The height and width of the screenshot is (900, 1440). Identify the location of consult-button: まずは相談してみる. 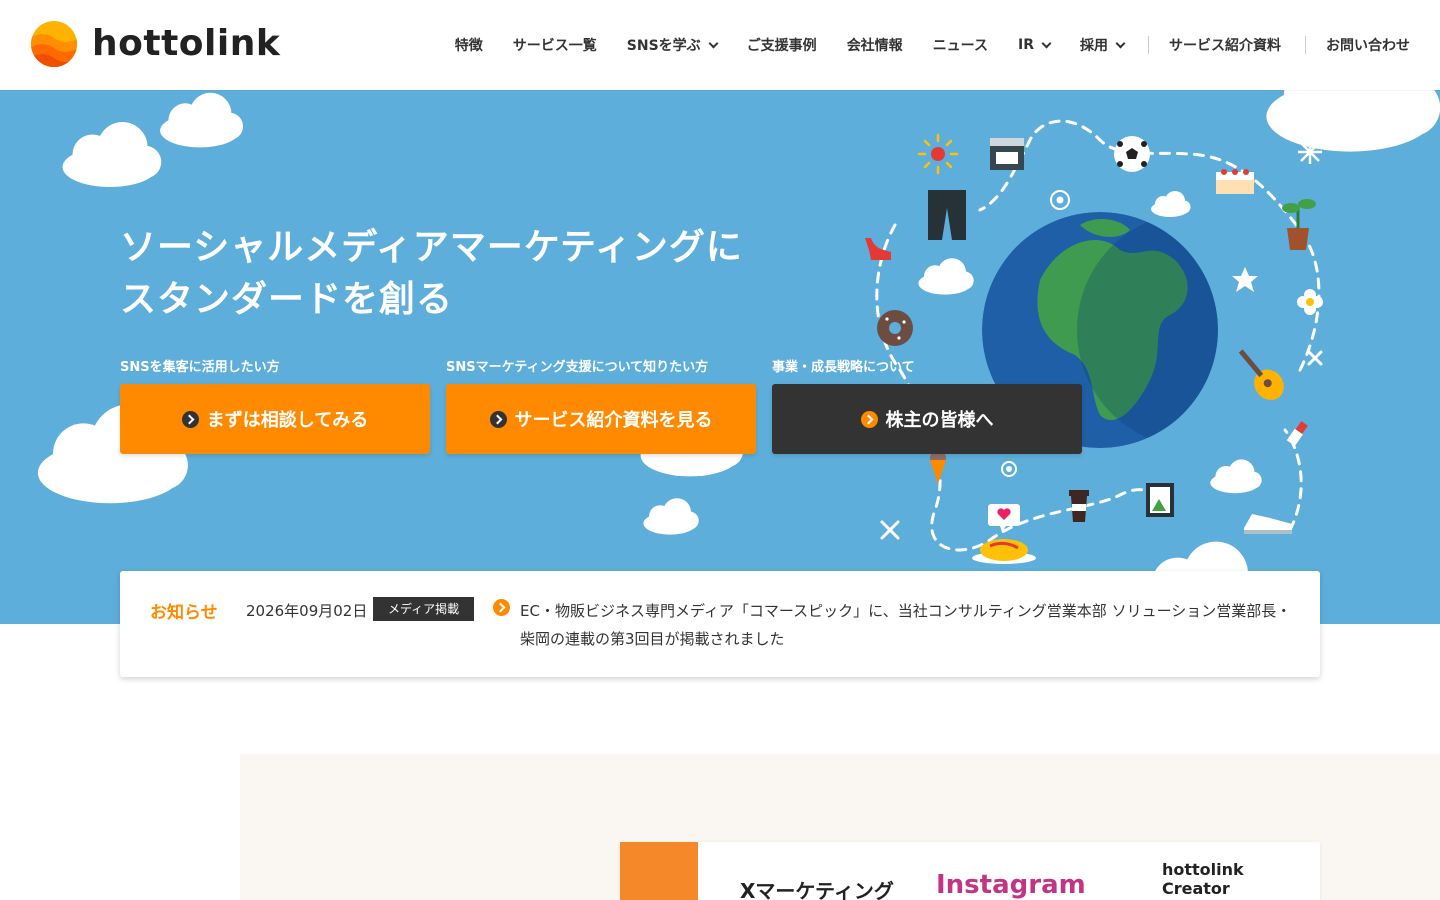
(275, 419).